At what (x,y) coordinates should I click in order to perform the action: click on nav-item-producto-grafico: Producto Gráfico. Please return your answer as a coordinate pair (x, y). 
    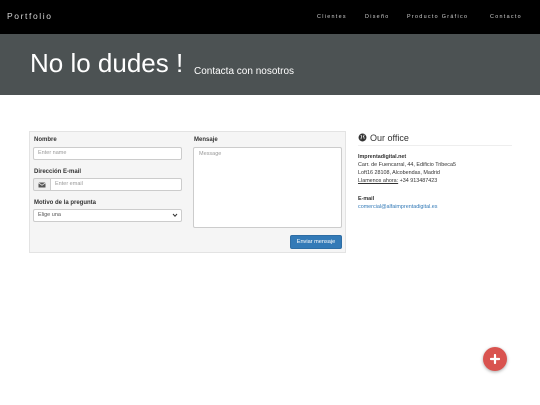
    Looking at the image, I should click on (437, 17).